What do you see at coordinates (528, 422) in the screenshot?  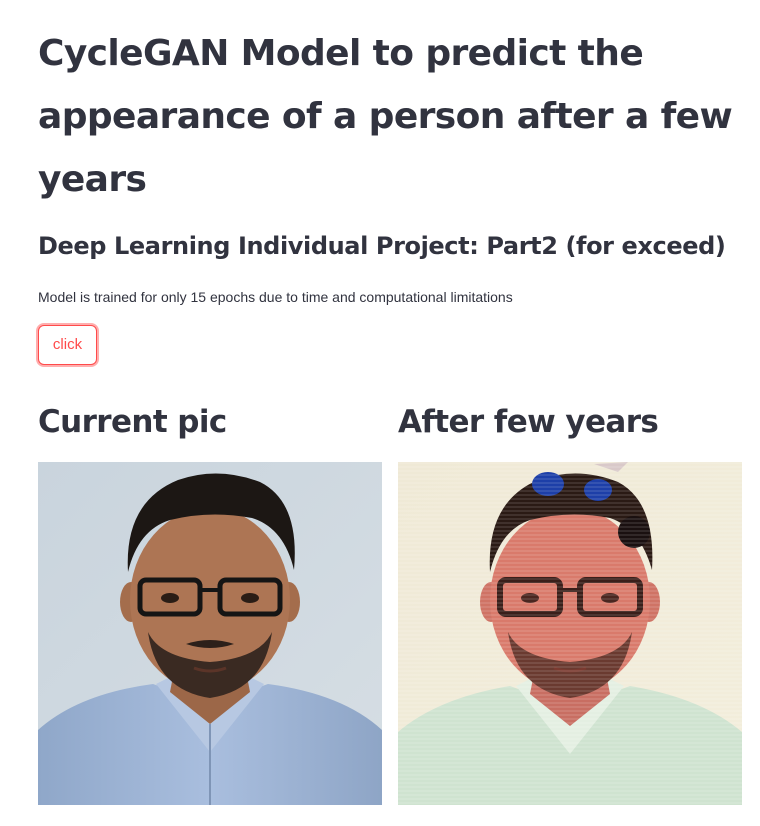 I see `after-years-heading: After few years` at bounding box center [528, 422].